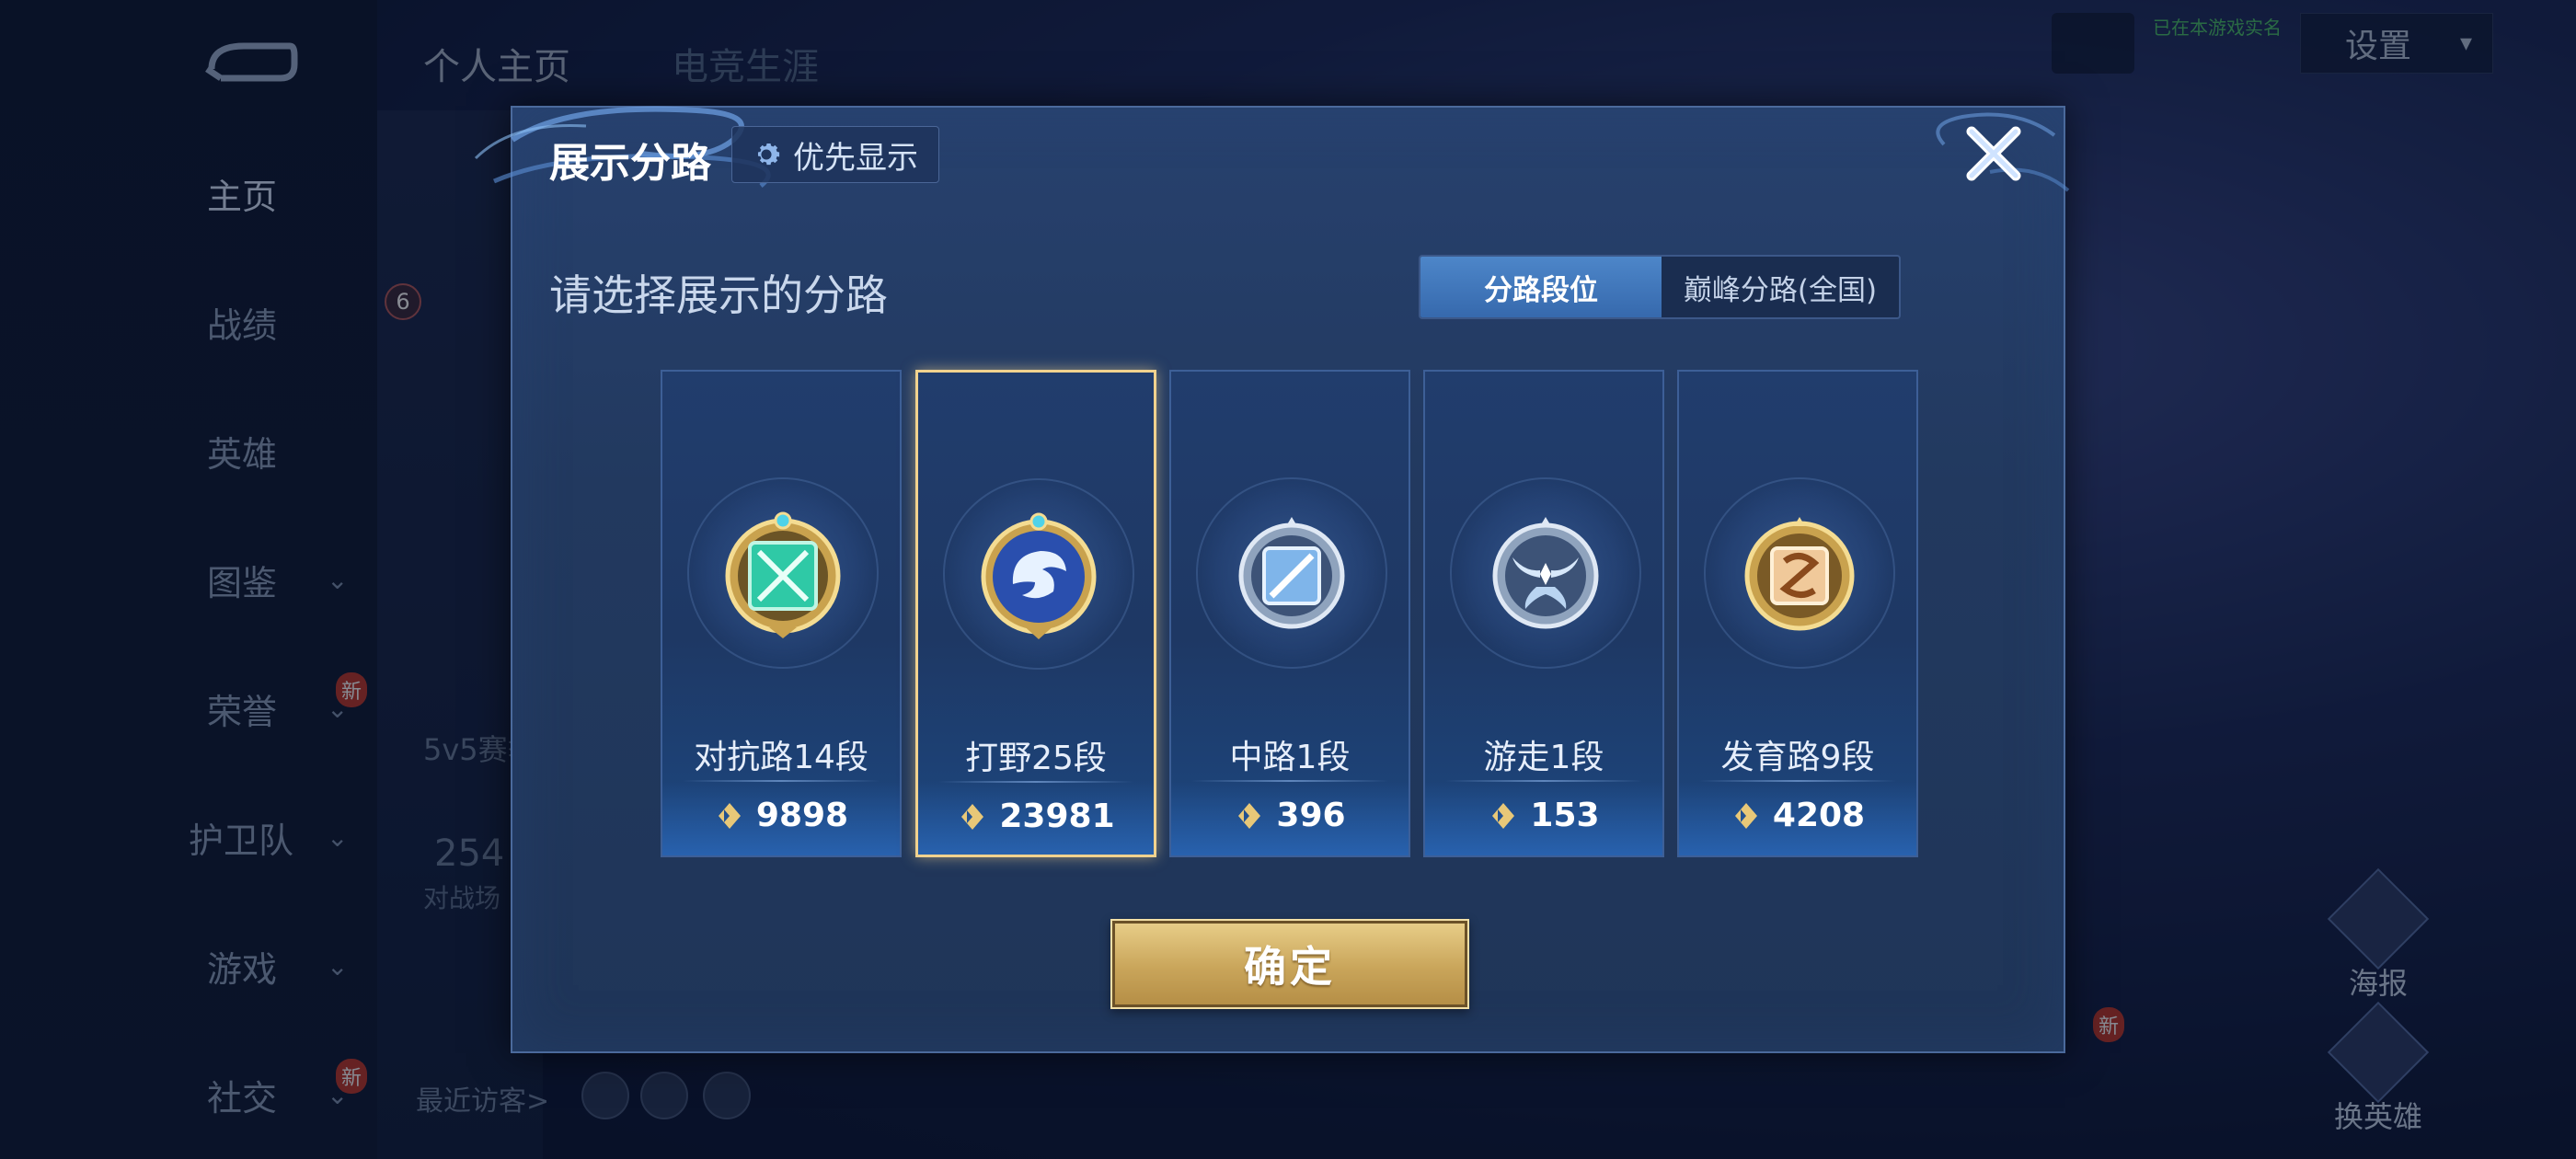 This screenshot has height=1159, width=2576. I want to click on lane-card-top: 对抗路14段 9898, so click(781, 613).